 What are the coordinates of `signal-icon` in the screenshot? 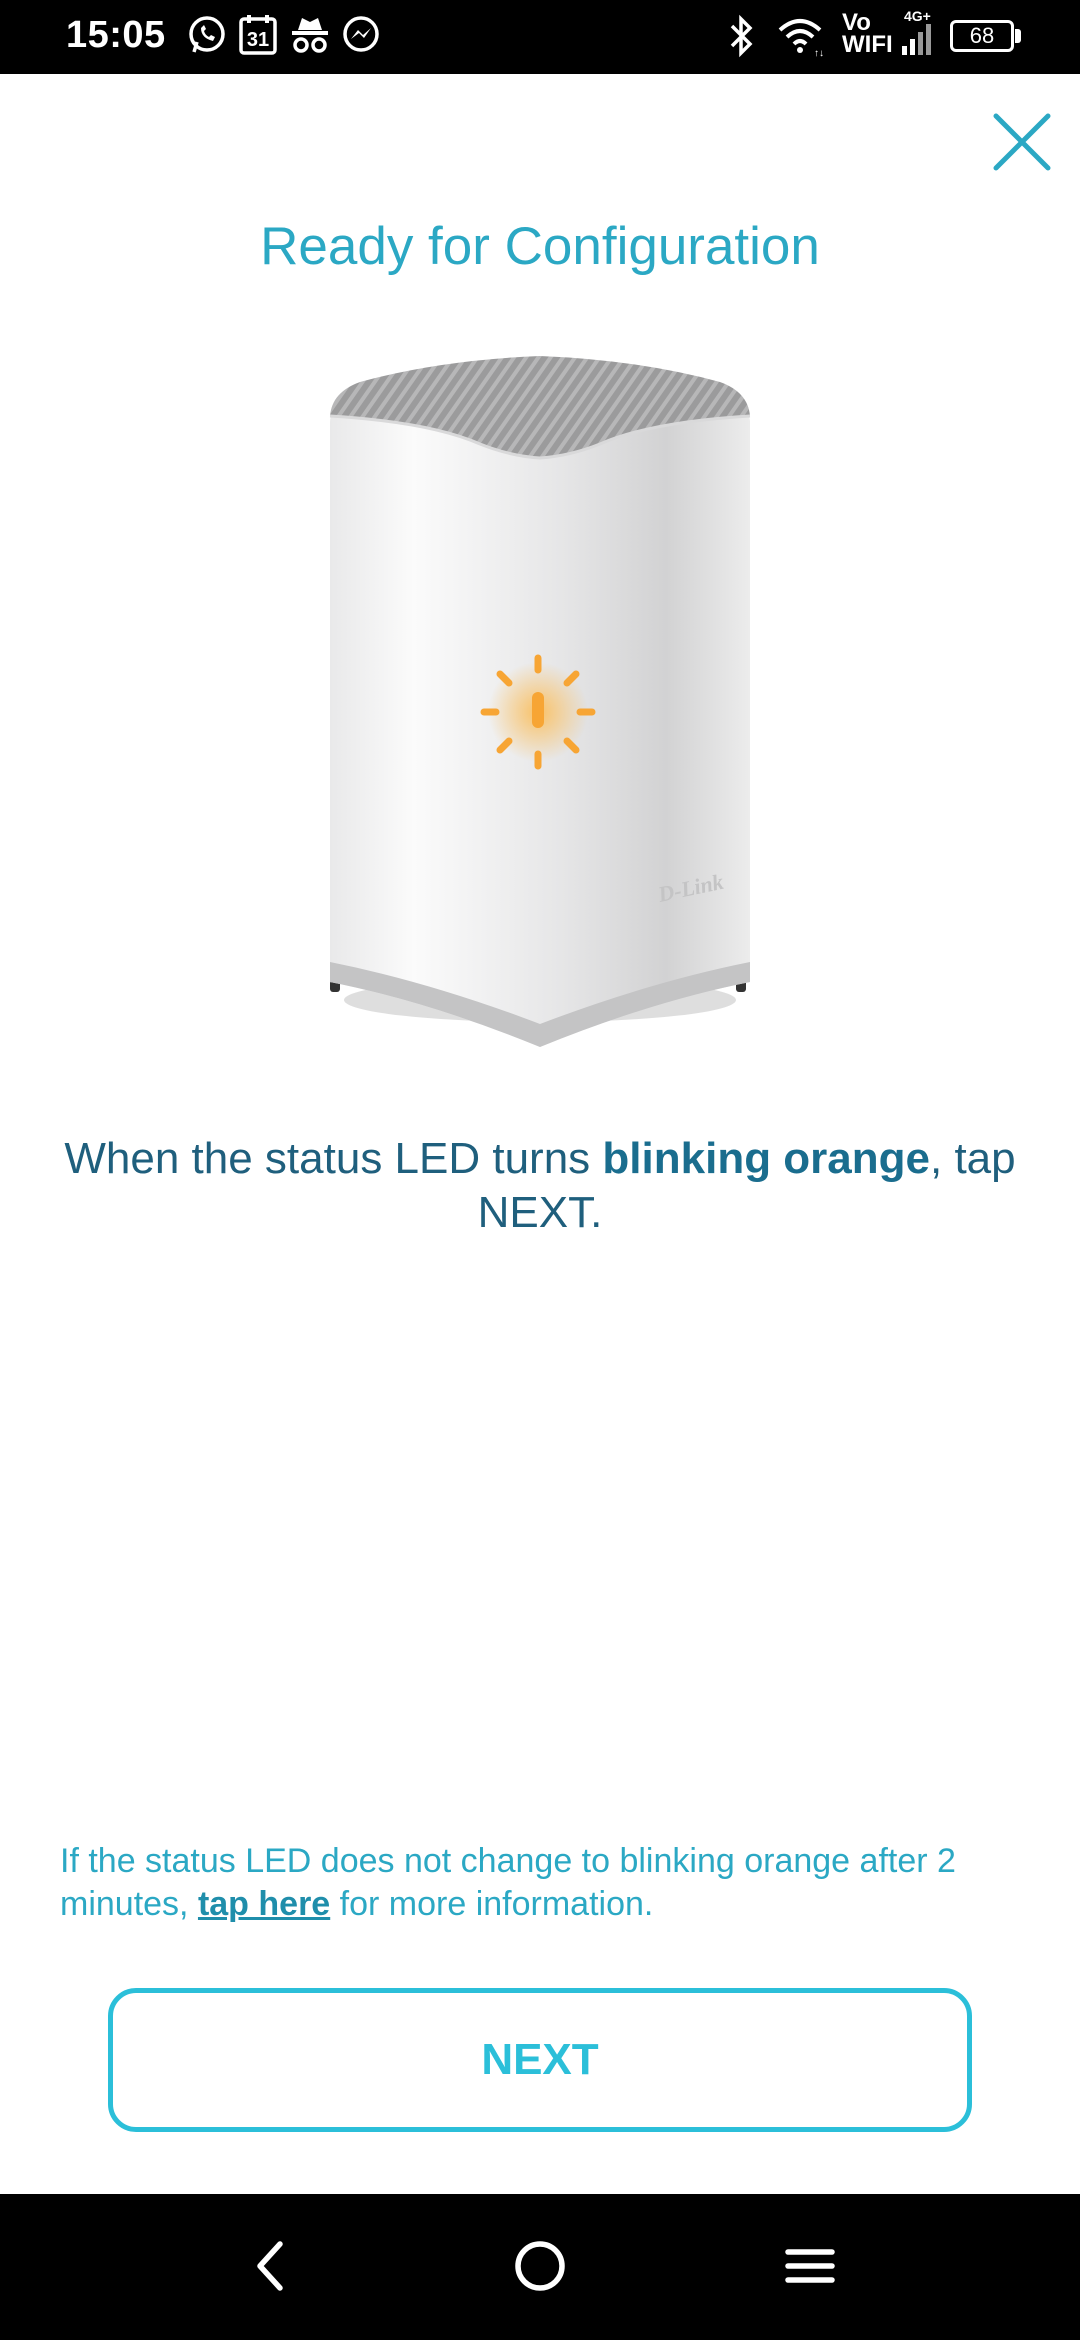 It's located at (916, 39).